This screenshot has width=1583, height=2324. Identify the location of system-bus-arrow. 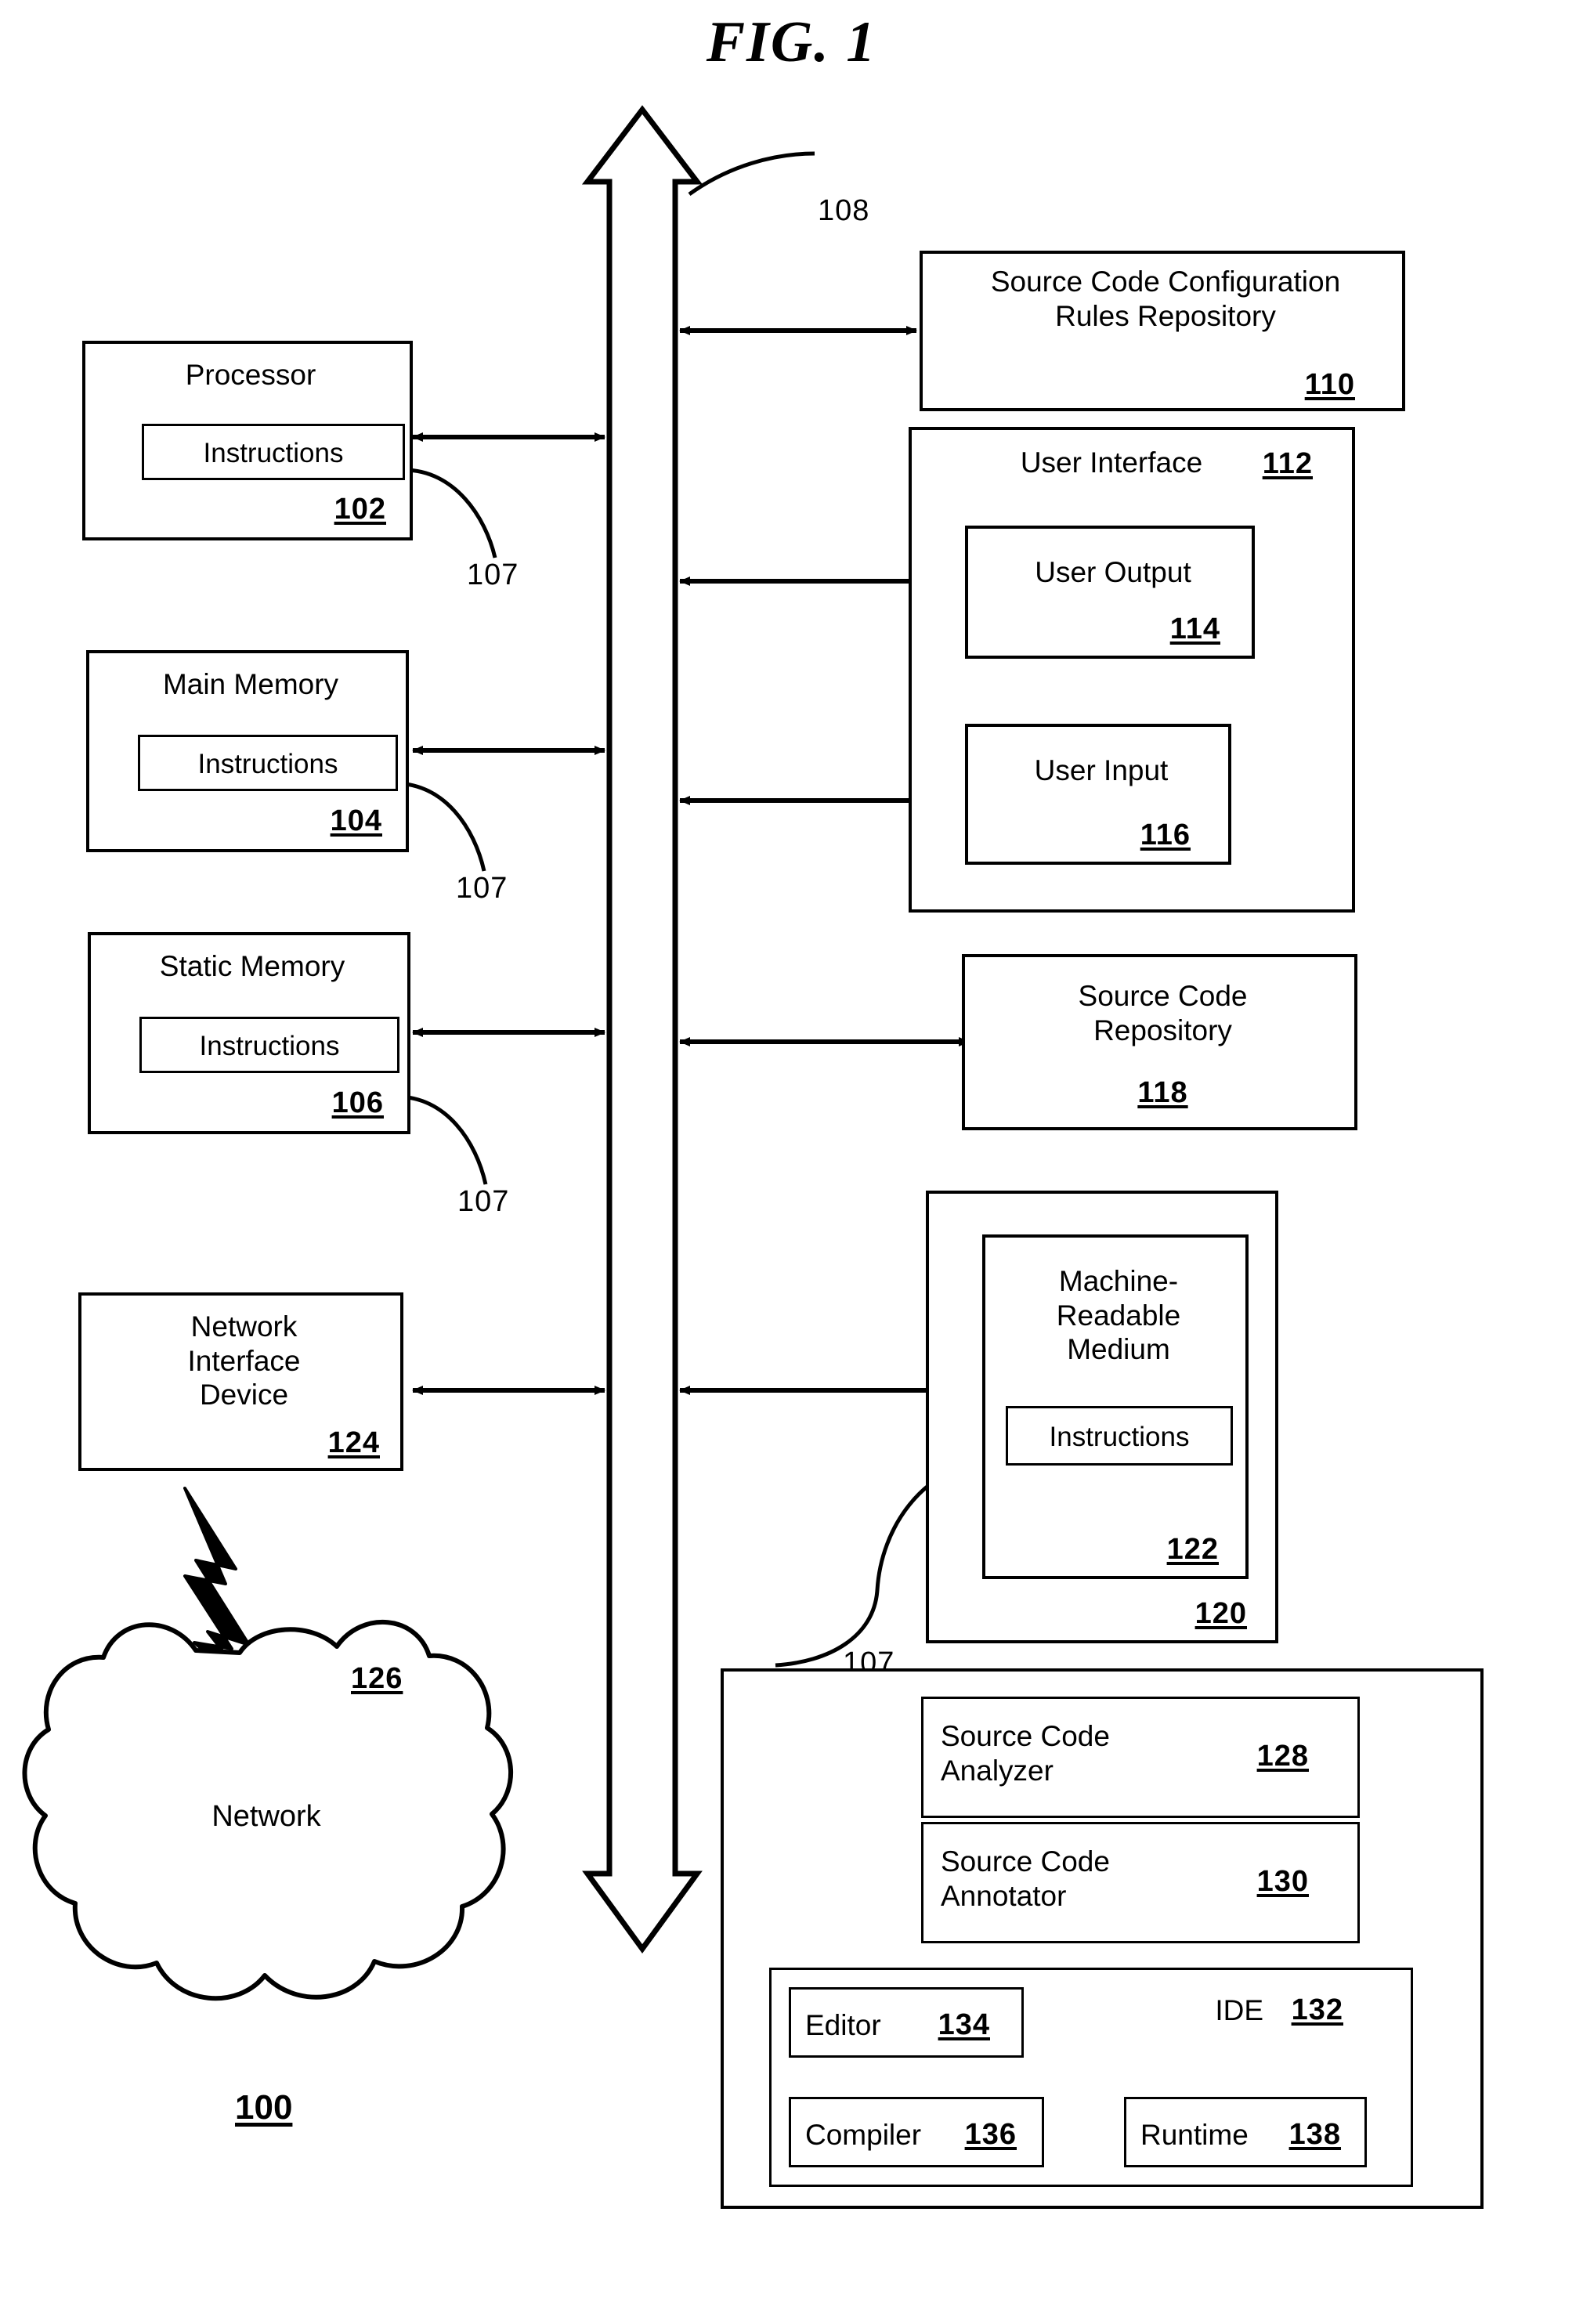
(642, 1029).